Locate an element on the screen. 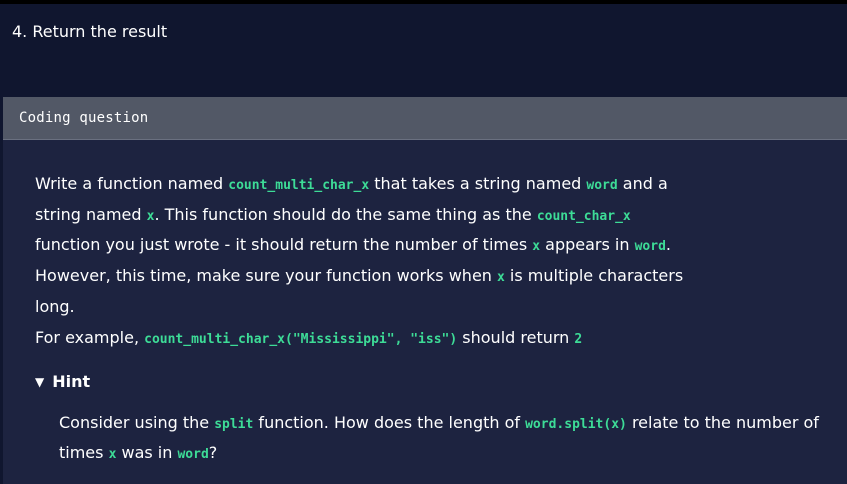  hint-text-part: ? is located at coordinates (213, 452).